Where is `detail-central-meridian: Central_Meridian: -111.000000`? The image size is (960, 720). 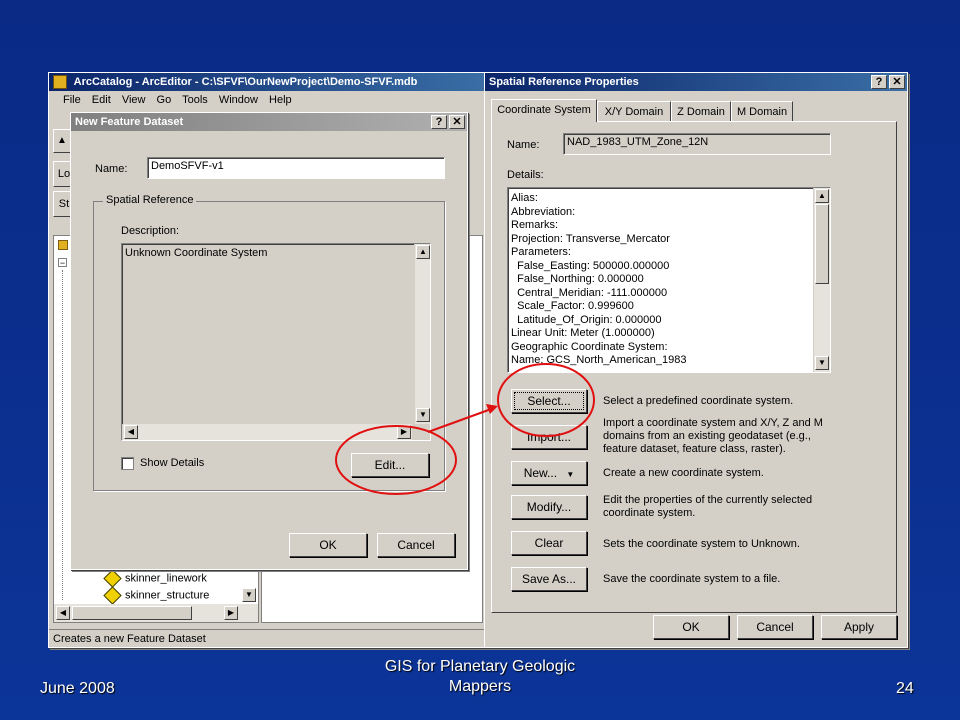
detail-central-meridian: Central_Meridian: -111.000000 is located at coordinates (589, 292).